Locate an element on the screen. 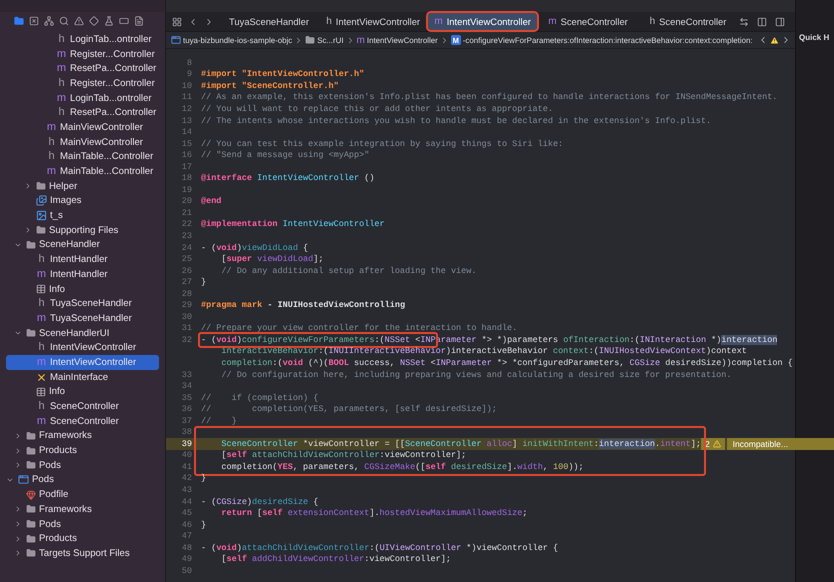  folder-item: Helper is located at coordinates (82, 186).